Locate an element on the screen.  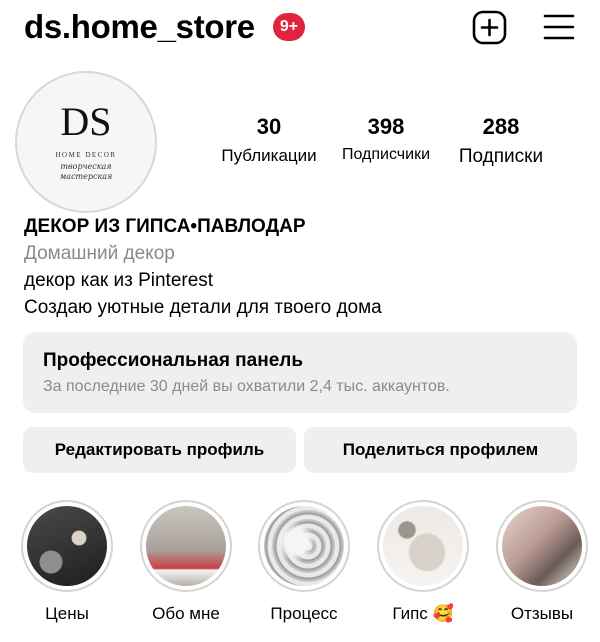
bio-line-1: декор как из Pinterest is located at coordinates (119, 280).